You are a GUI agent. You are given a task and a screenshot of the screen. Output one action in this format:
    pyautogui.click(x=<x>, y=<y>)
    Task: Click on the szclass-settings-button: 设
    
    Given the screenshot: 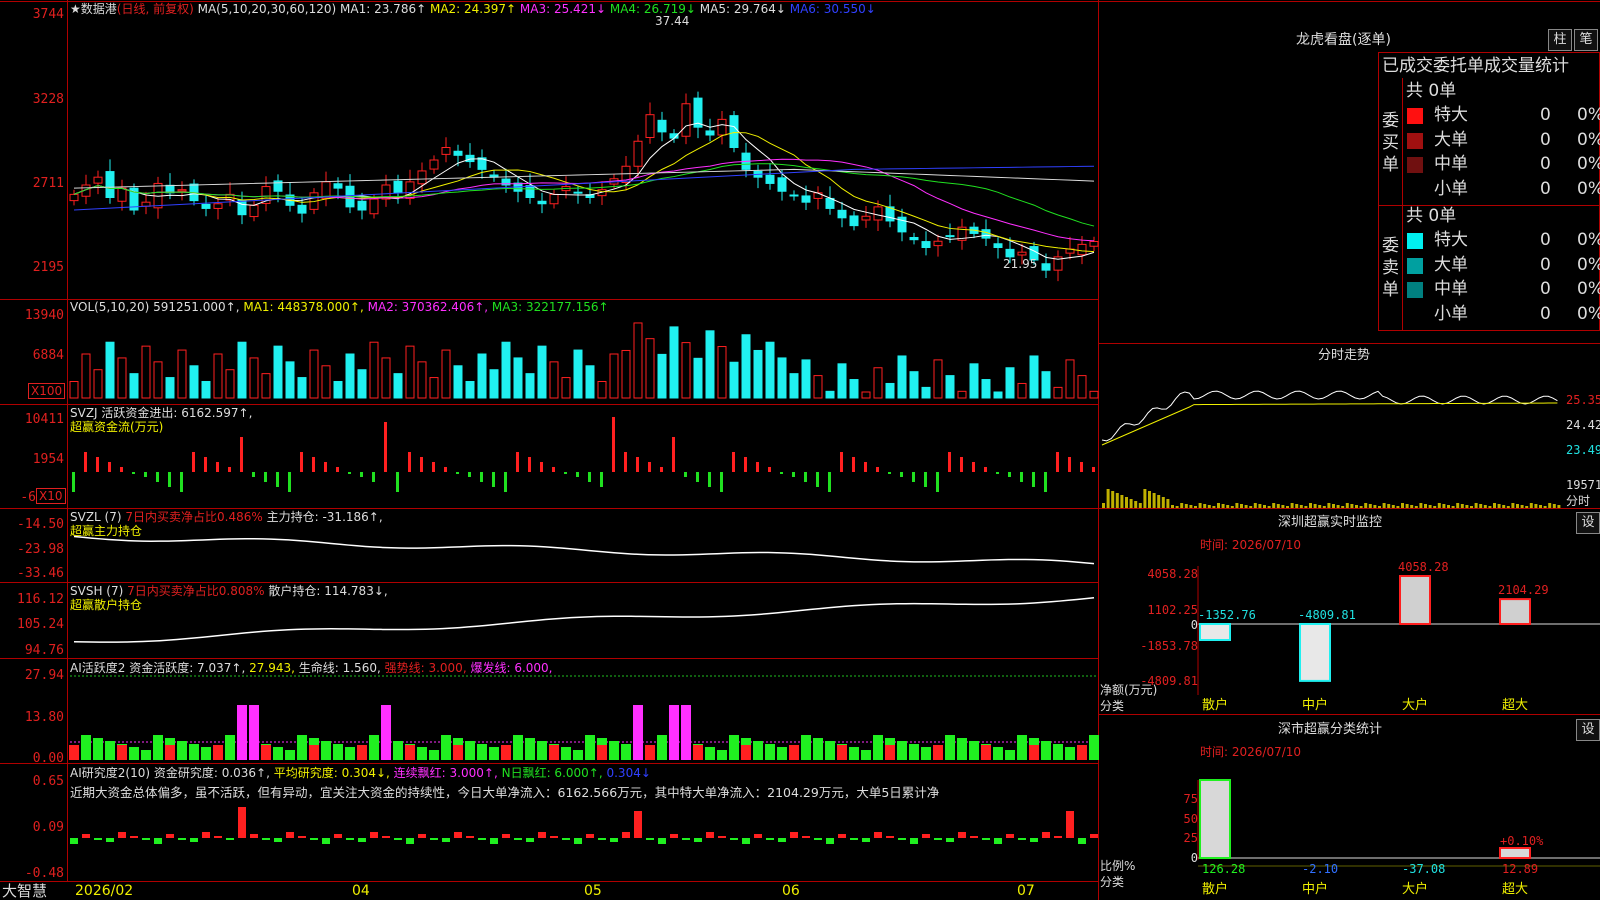 What is the action you would take?
    pyautogui.click(x=1588, y=730)
    